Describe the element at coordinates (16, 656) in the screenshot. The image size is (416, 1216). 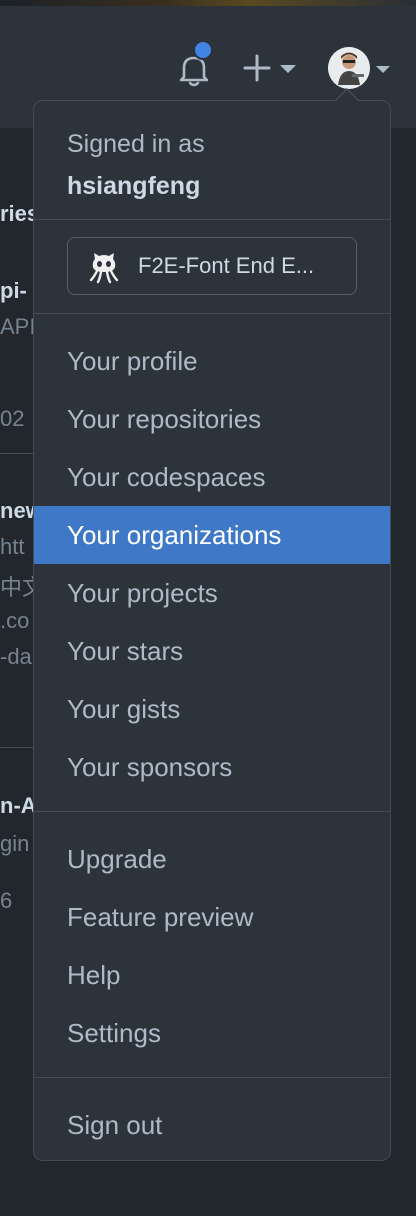
I see `bg-fragment: -da` at that location.